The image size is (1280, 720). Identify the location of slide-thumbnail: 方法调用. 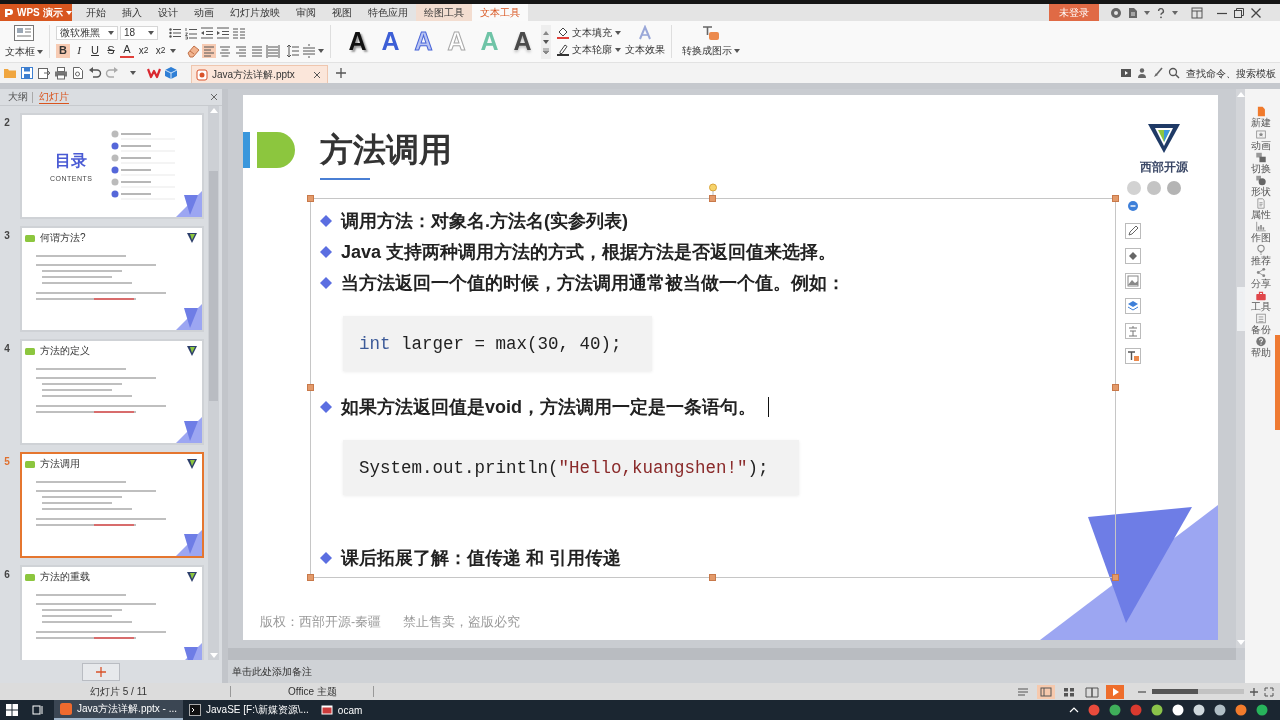
(112, 505).